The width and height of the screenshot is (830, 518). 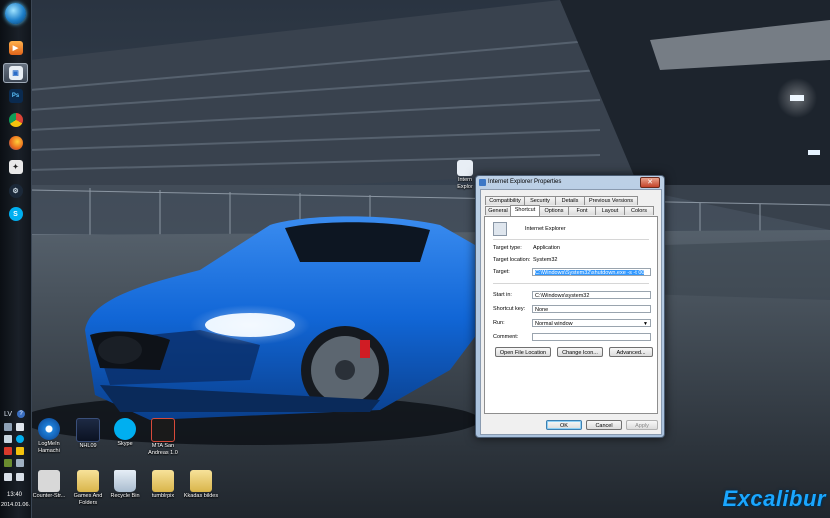 What do you see at coordinates (21, 414) in the screenshot?
I see `help-icon: ?` at bounding box center [21, 414].